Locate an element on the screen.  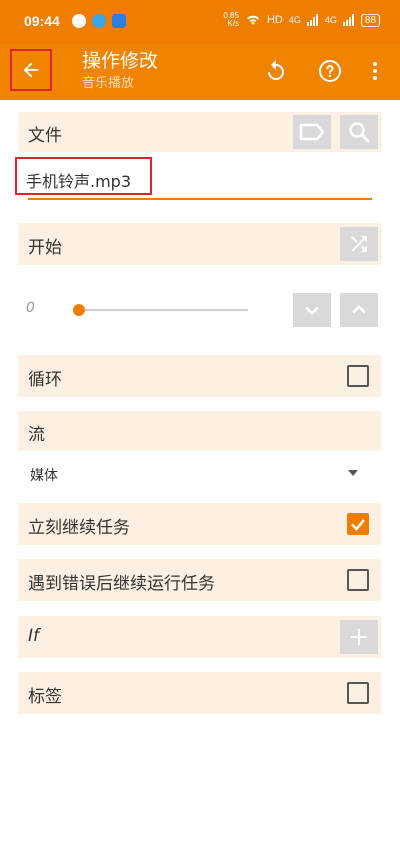
file-row: 文件 is located at coordinates (199, 132).